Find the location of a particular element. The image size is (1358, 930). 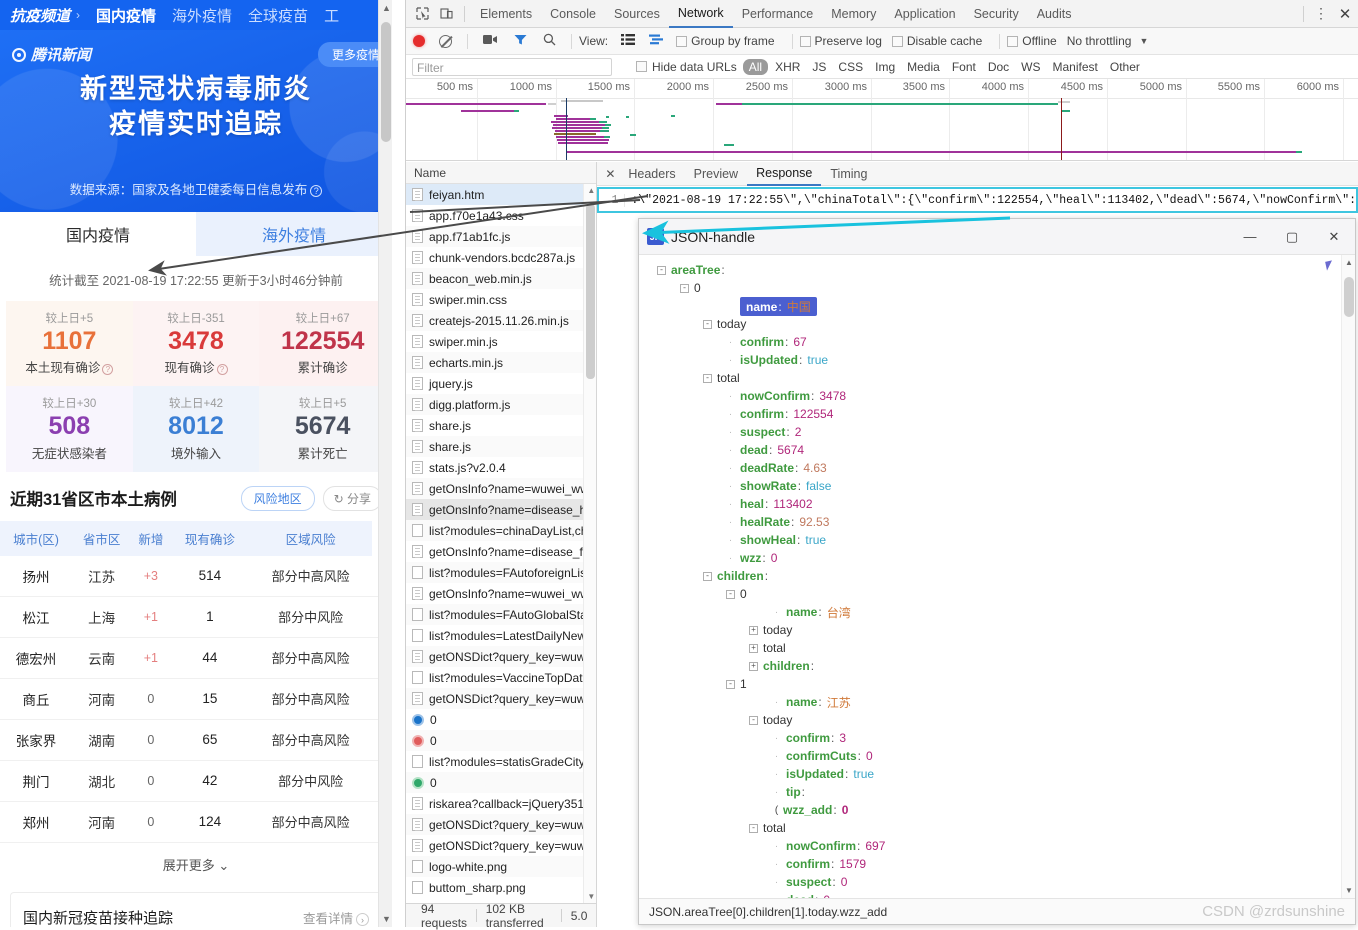

filter-type-css: CSS is located at coordinates (850, 67).